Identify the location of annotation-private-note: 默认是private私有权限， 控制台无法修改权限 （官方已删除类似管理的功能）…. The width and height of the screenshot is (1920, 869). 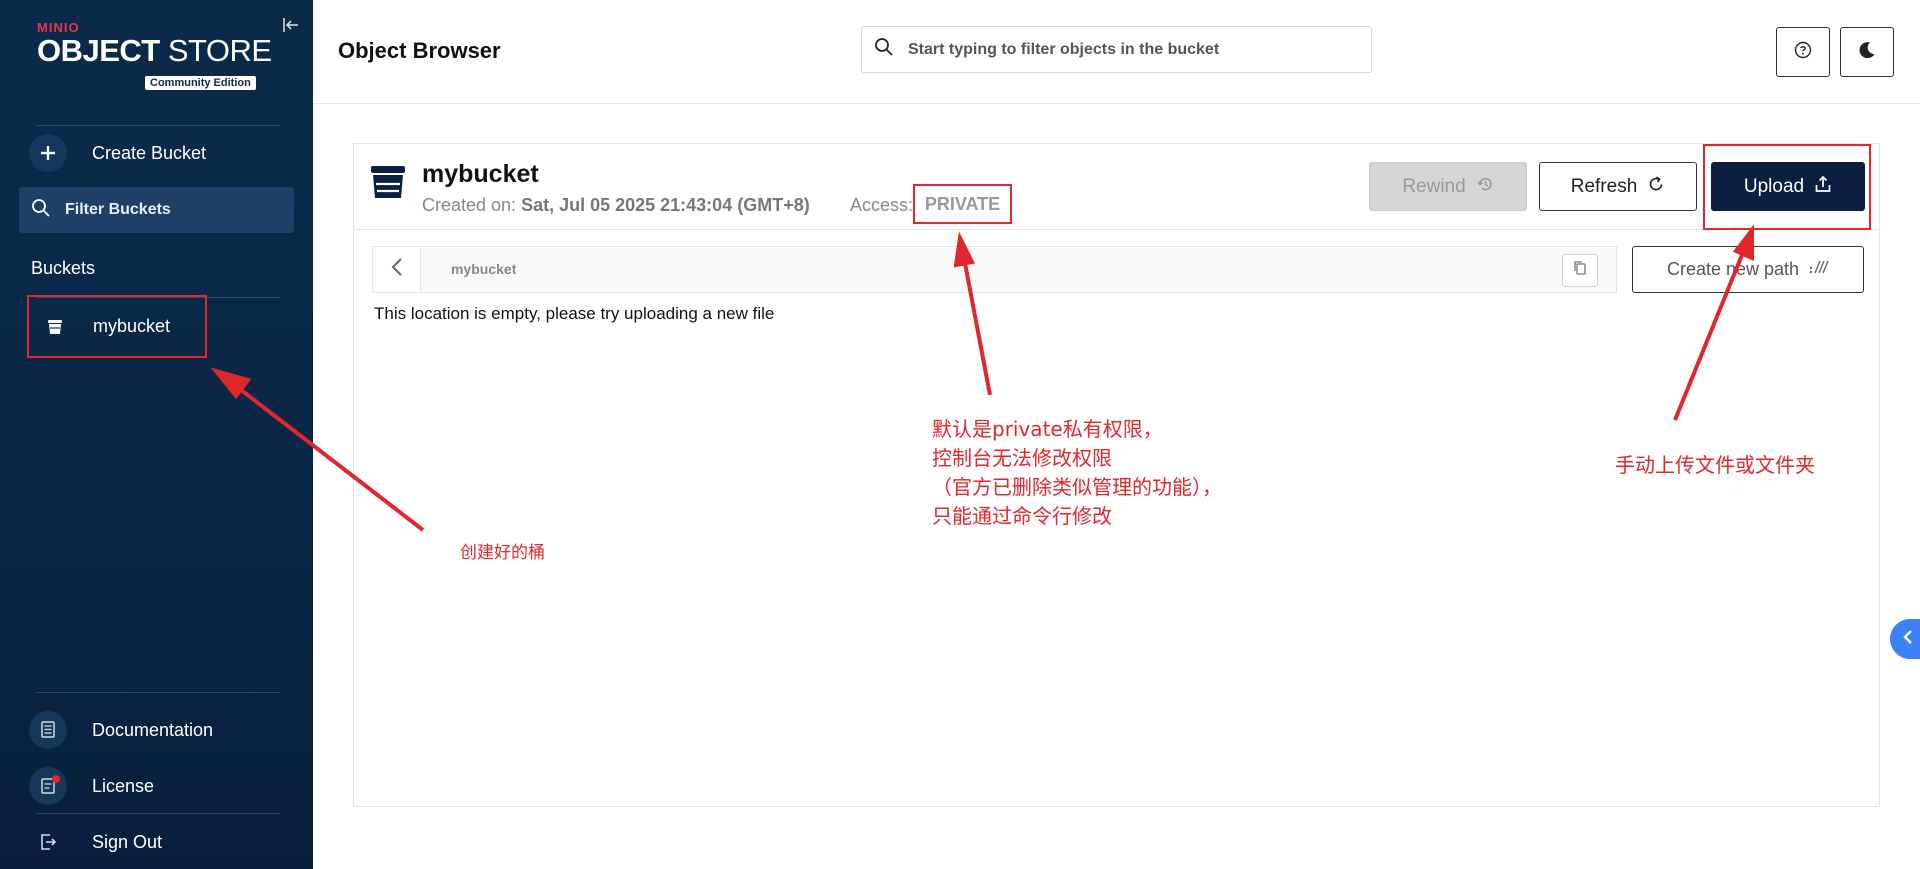
(1077, 472).